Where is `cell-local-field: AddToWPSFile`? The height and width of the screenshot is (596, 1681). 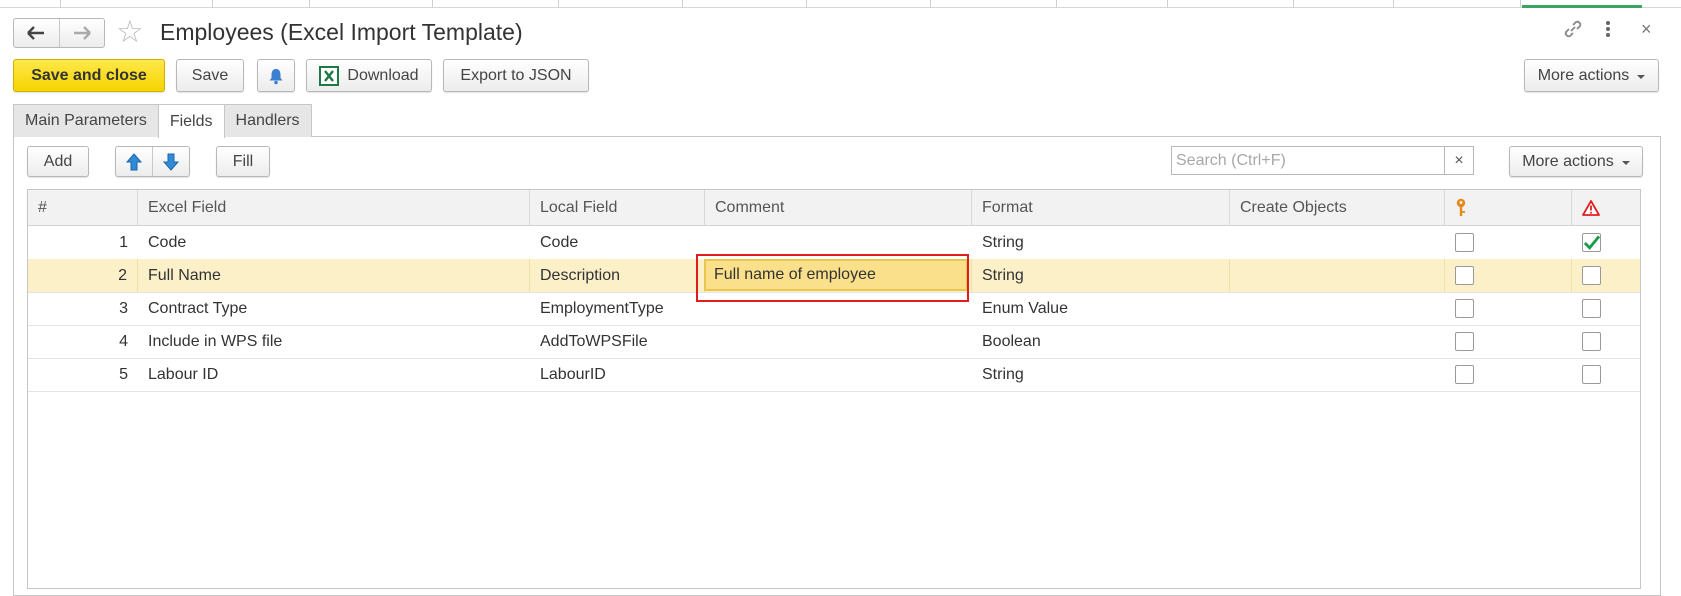
cell-local-field: AddToWPSFile is located at coordinates (617, 341).